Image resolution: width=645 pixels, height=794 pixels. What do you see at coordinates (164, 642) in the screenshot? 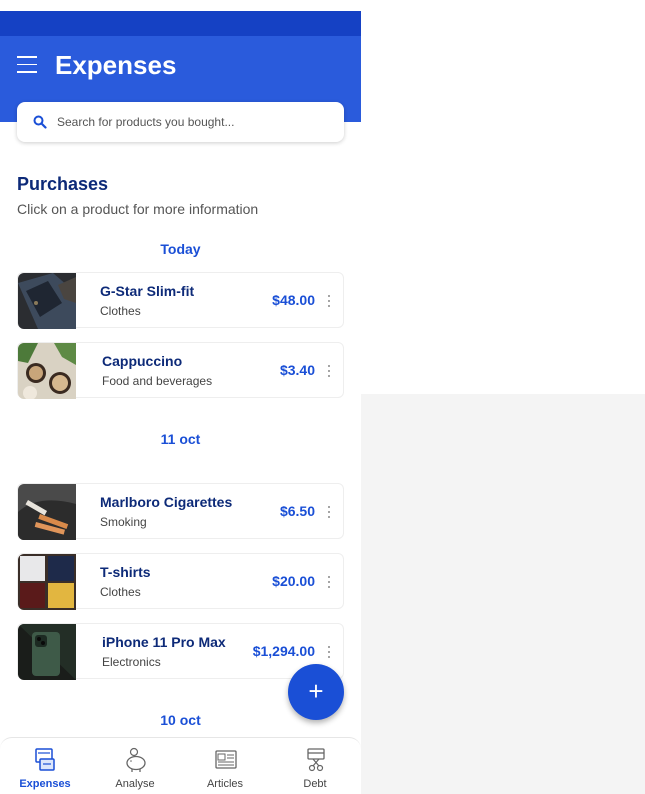
I see `item-name: iPhone 11 Pro Max` at bounding box center [164, 642].